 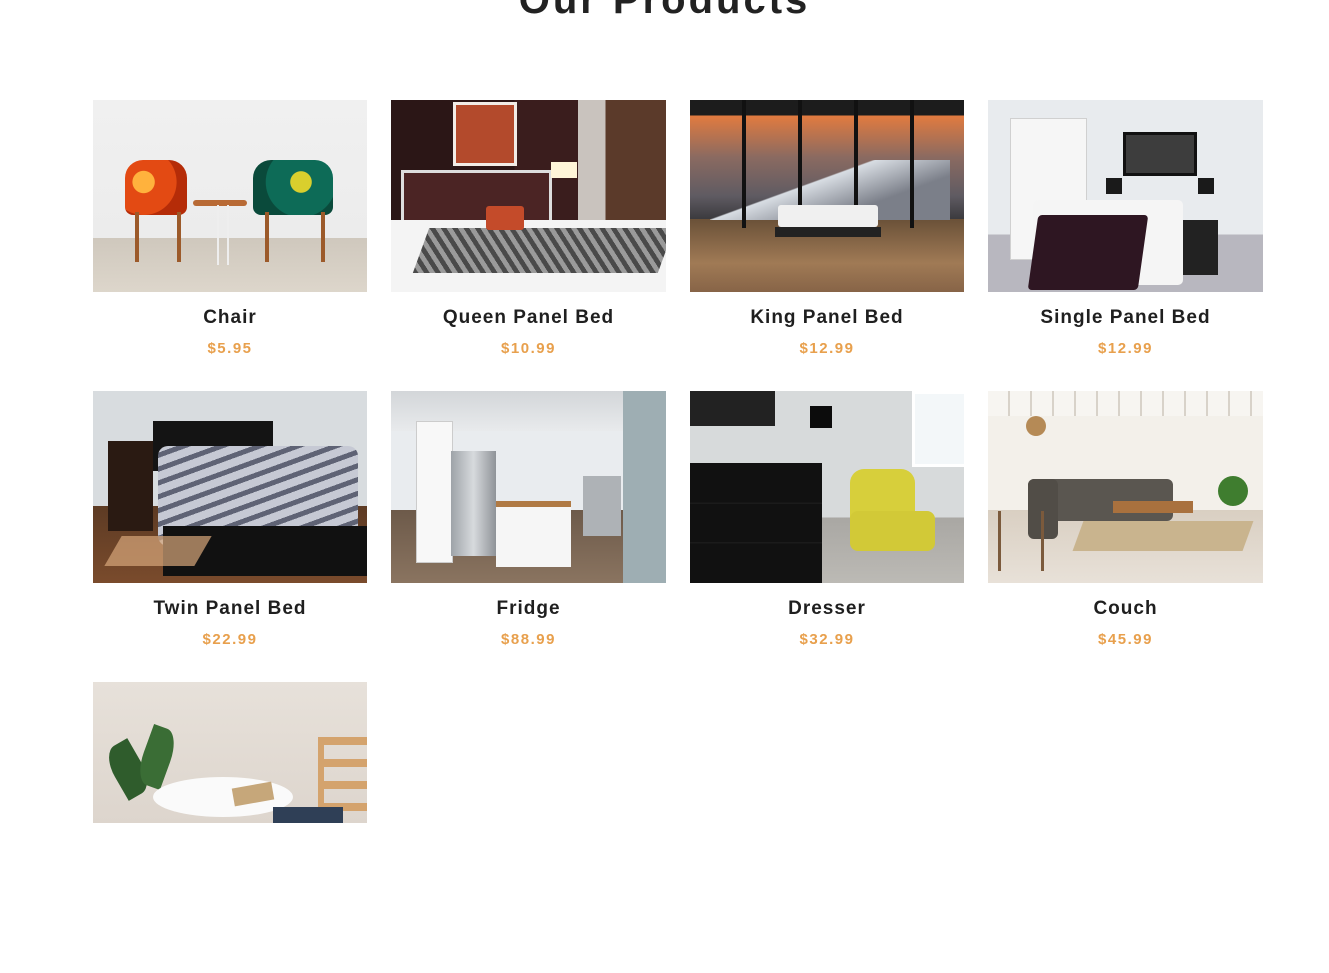 I want to click on product-price: $22.99, so click(x=230, y=639).